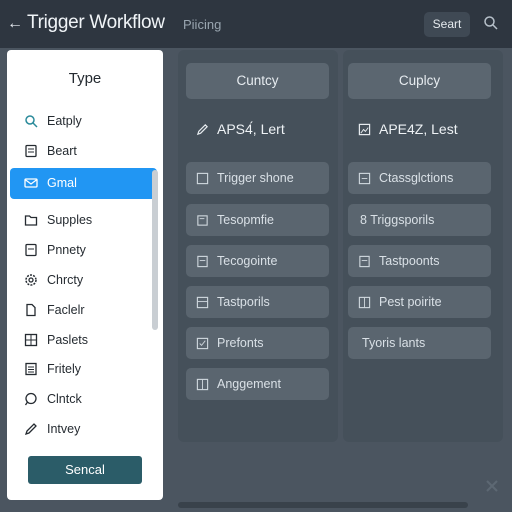 Image resolution: width=512 pixels, height=512 pixels. Describe the element at coordinates (85, 470) in the screenshot. I see `sencal-button: Sencal` at that location.